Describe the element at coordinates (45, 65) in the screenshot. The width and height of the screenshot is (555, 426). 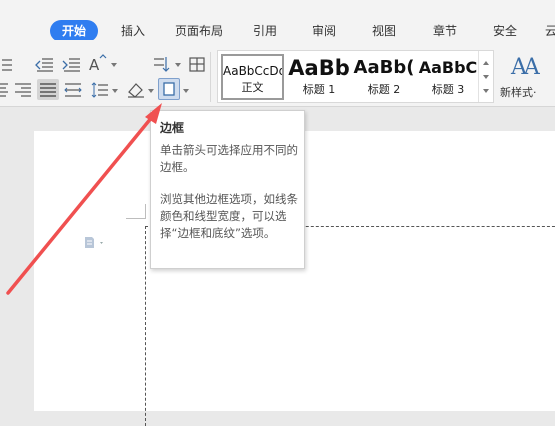
I see `decrease-indent-icon` at that location.